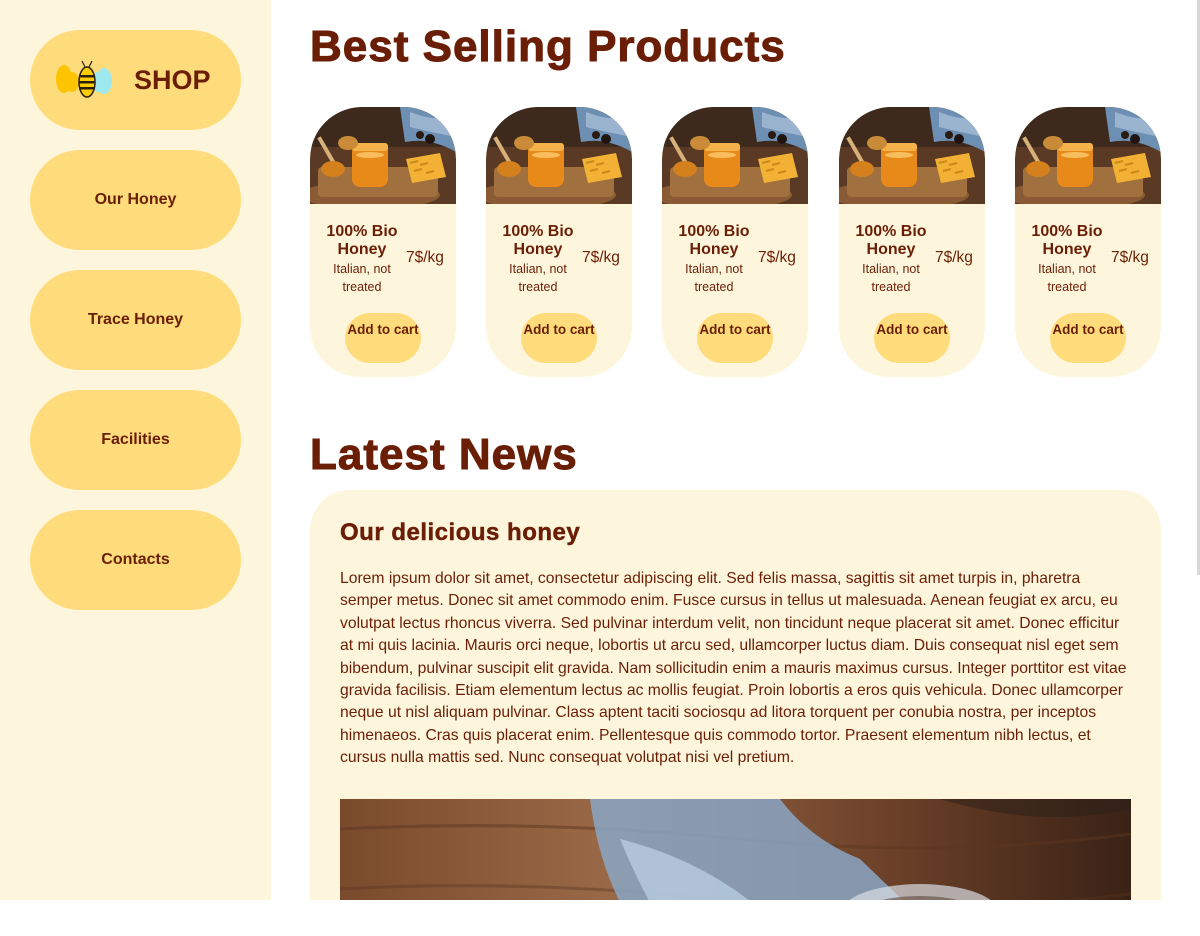  I want to click on latest-news-title: Latest News, so click(444, 455).